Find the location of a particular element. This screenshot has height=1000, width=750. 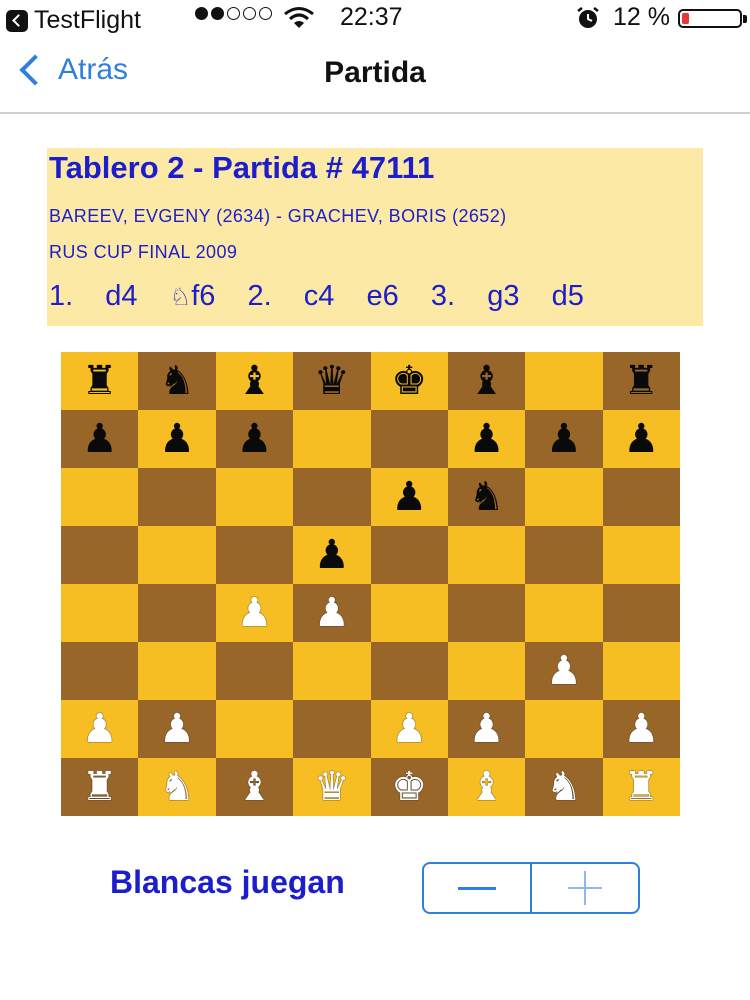

square-e4 is located at coordinates (409, 613).